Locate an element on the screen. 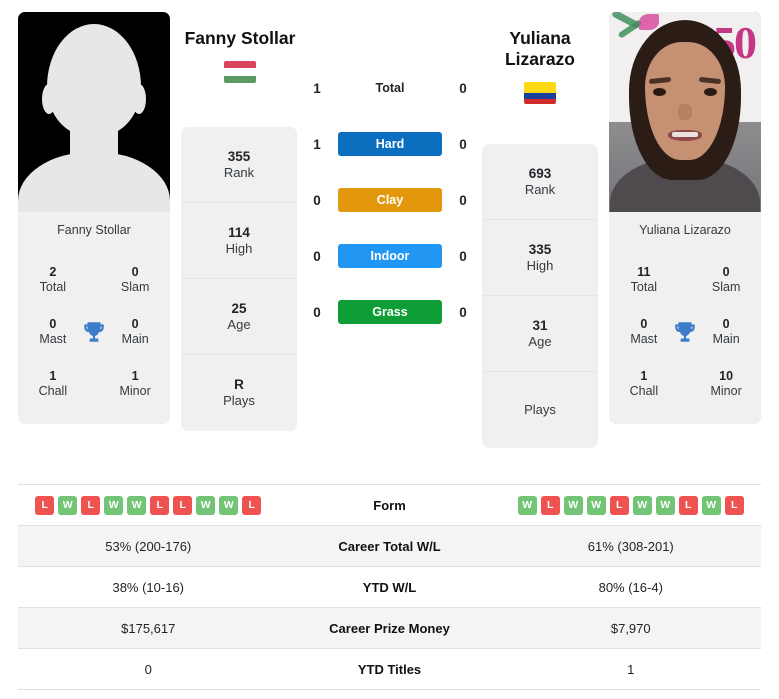 This screenshot has width=779, height=699. h2h-row-hard: 1 Hard 0 is located at coordinates (390, 144).